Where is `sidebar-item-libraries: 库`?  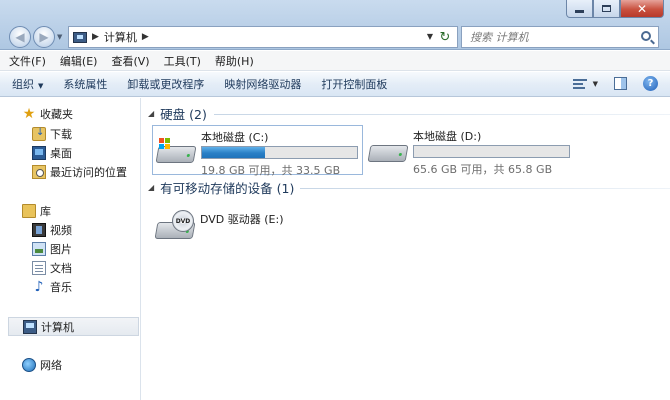 sidebar-item-libraries: 库 is located at coordinates (36, 211).